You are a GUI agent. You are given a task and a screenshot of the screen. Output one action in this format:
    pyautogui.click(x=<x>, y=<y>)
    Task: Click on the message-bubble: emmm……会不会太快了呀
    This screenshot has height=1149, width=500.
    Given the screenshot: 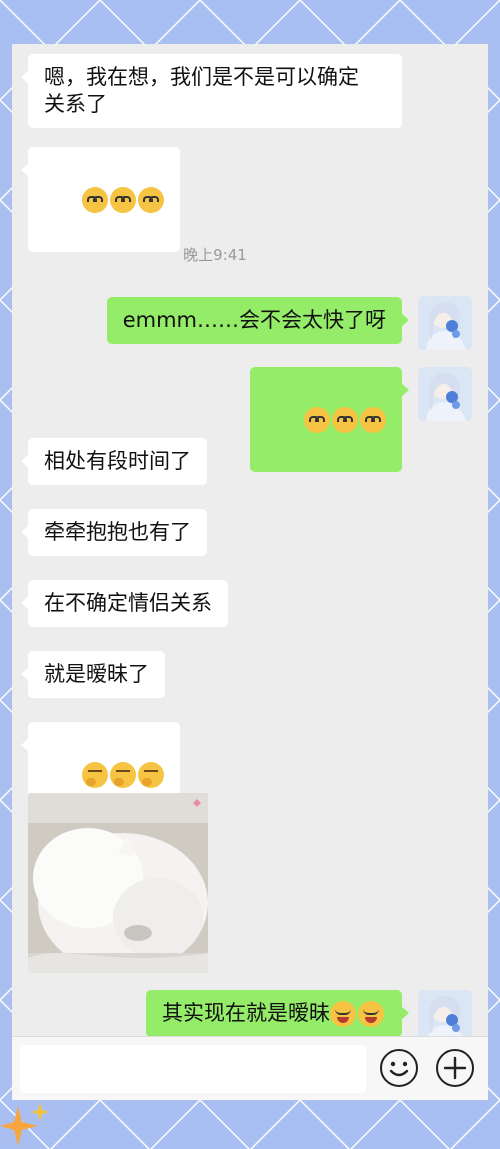 What is the action you would take?
    pyautogui.click(x=258, y=320)
    